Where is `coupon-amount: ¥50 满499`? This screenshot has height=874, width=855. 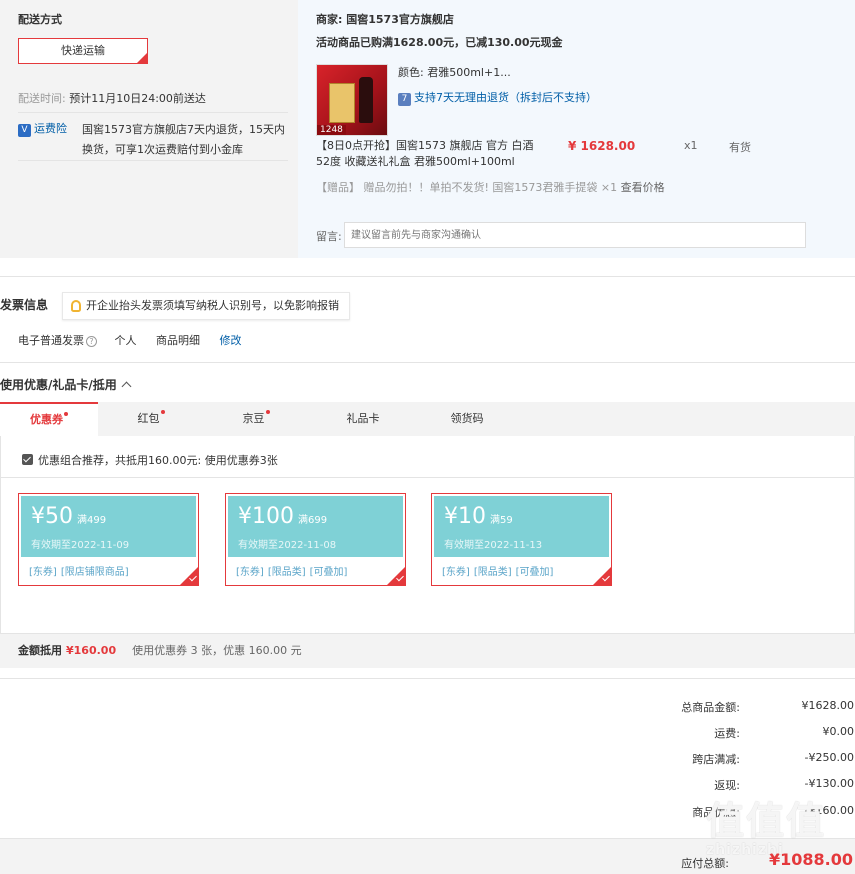
coupon-amount: ¥50 满499 is located at coordinates (68, 516).